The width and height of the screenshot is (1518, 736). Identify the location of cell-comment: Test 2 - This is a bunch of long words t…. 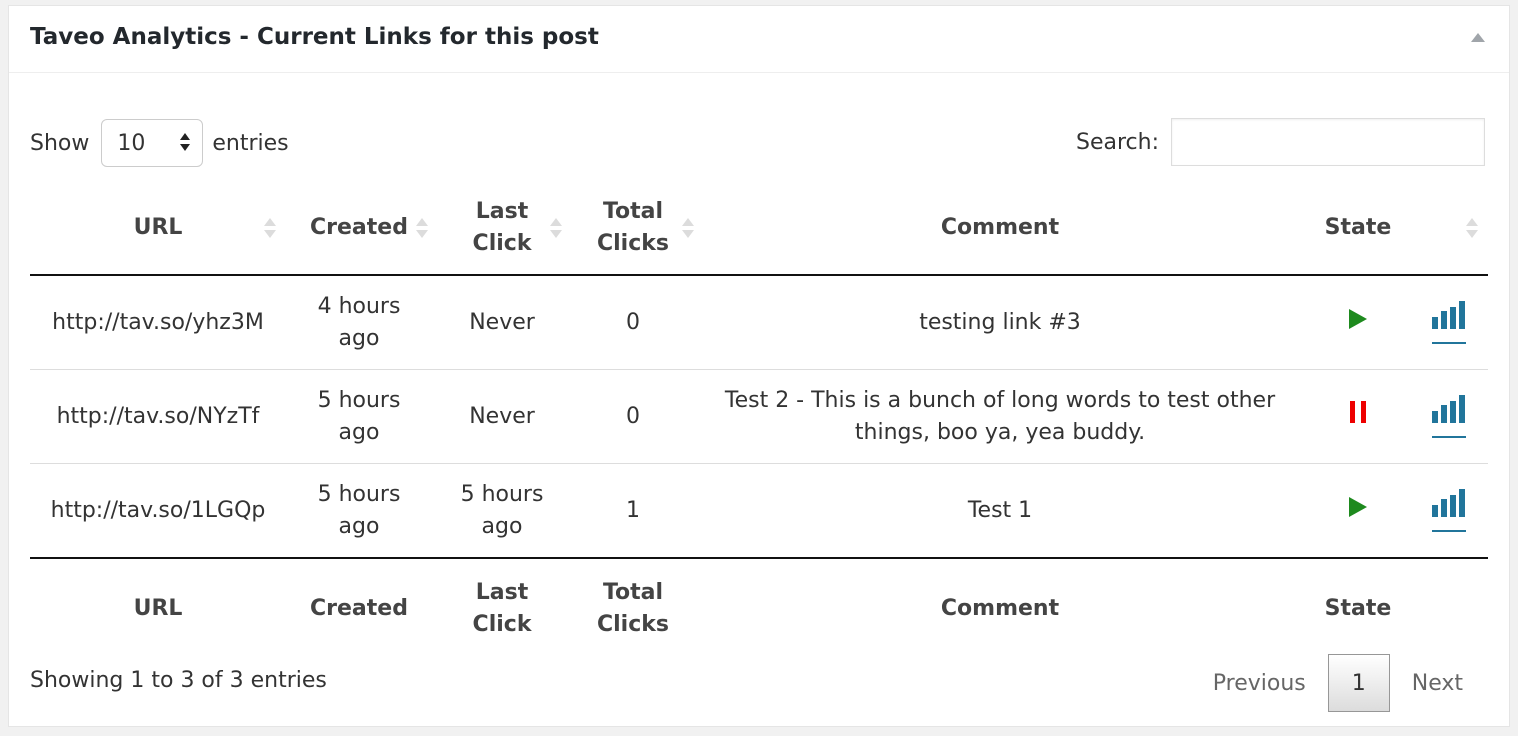
(1000, 416).